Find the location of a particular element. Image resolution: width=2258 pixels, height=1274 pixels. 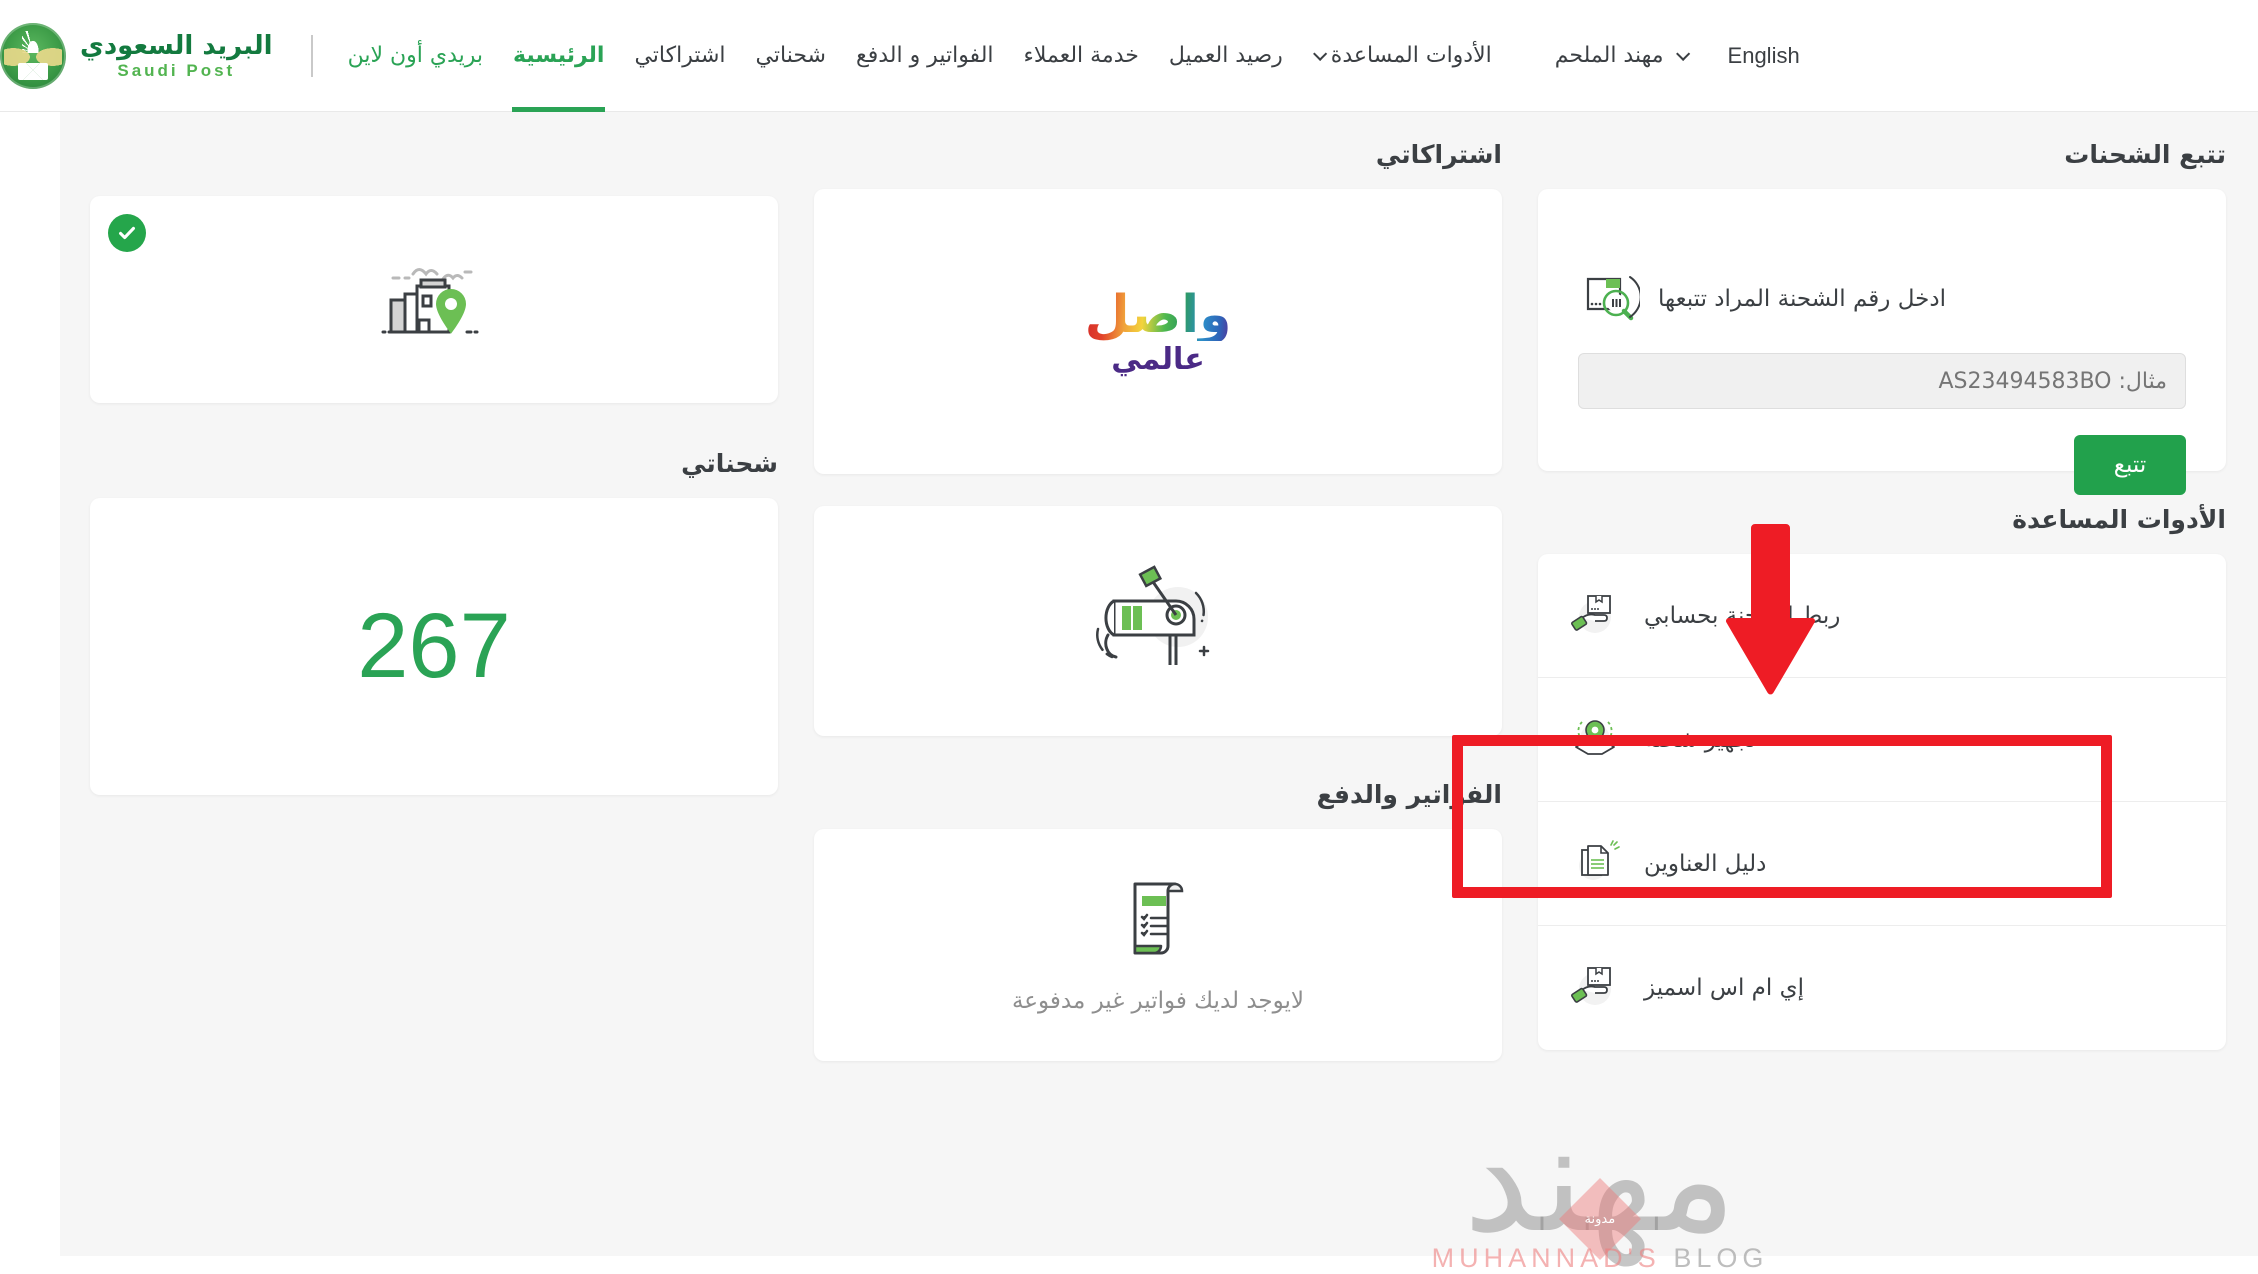

shipments-count-card: 267 is located at coordinates (434, 646).